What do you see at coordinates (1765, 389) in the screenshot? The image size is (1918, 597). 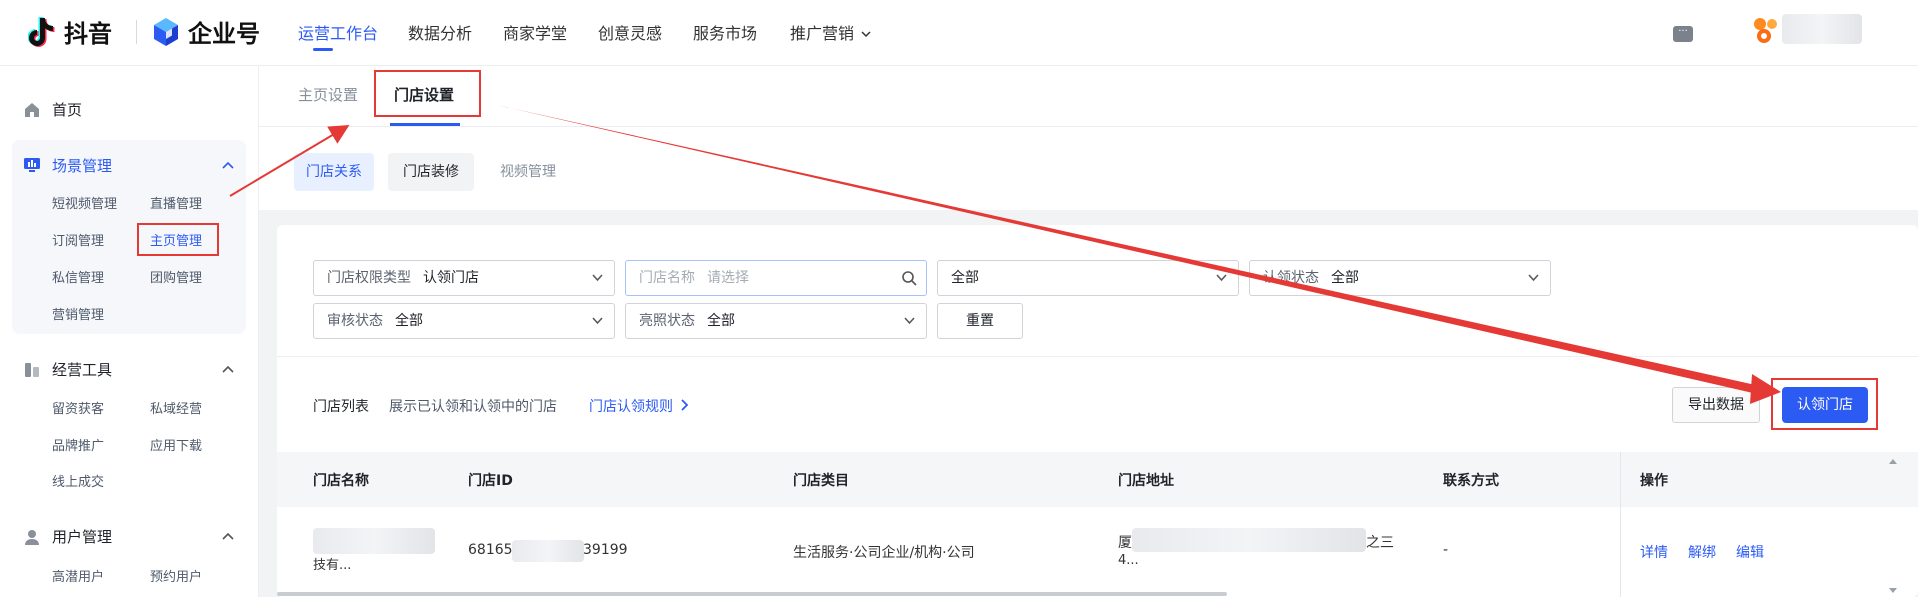 I see `arrowhead-claim` at bounding box center [1765, 389].